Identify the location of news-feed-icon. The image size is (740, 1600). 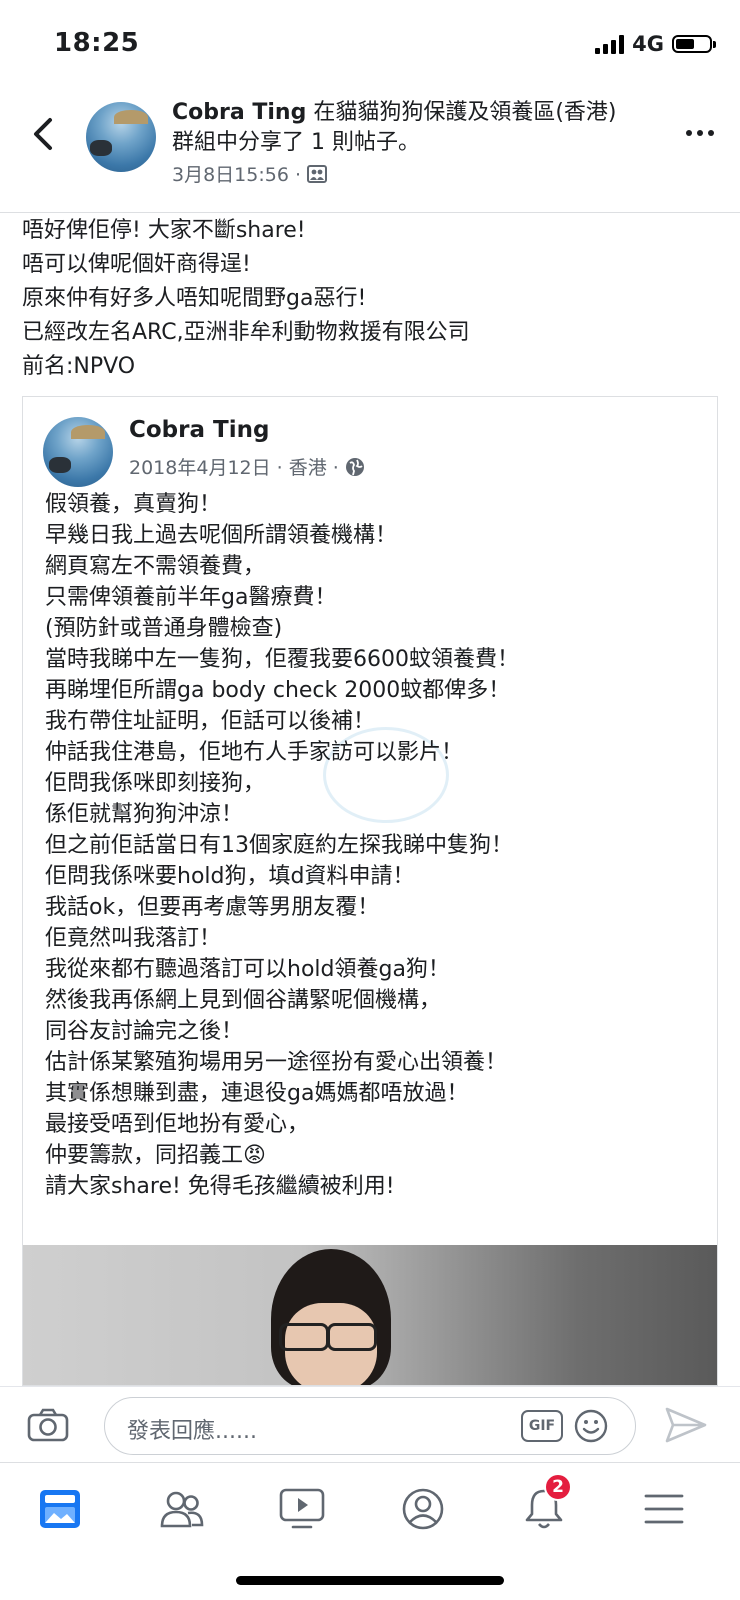
(60, 1509).